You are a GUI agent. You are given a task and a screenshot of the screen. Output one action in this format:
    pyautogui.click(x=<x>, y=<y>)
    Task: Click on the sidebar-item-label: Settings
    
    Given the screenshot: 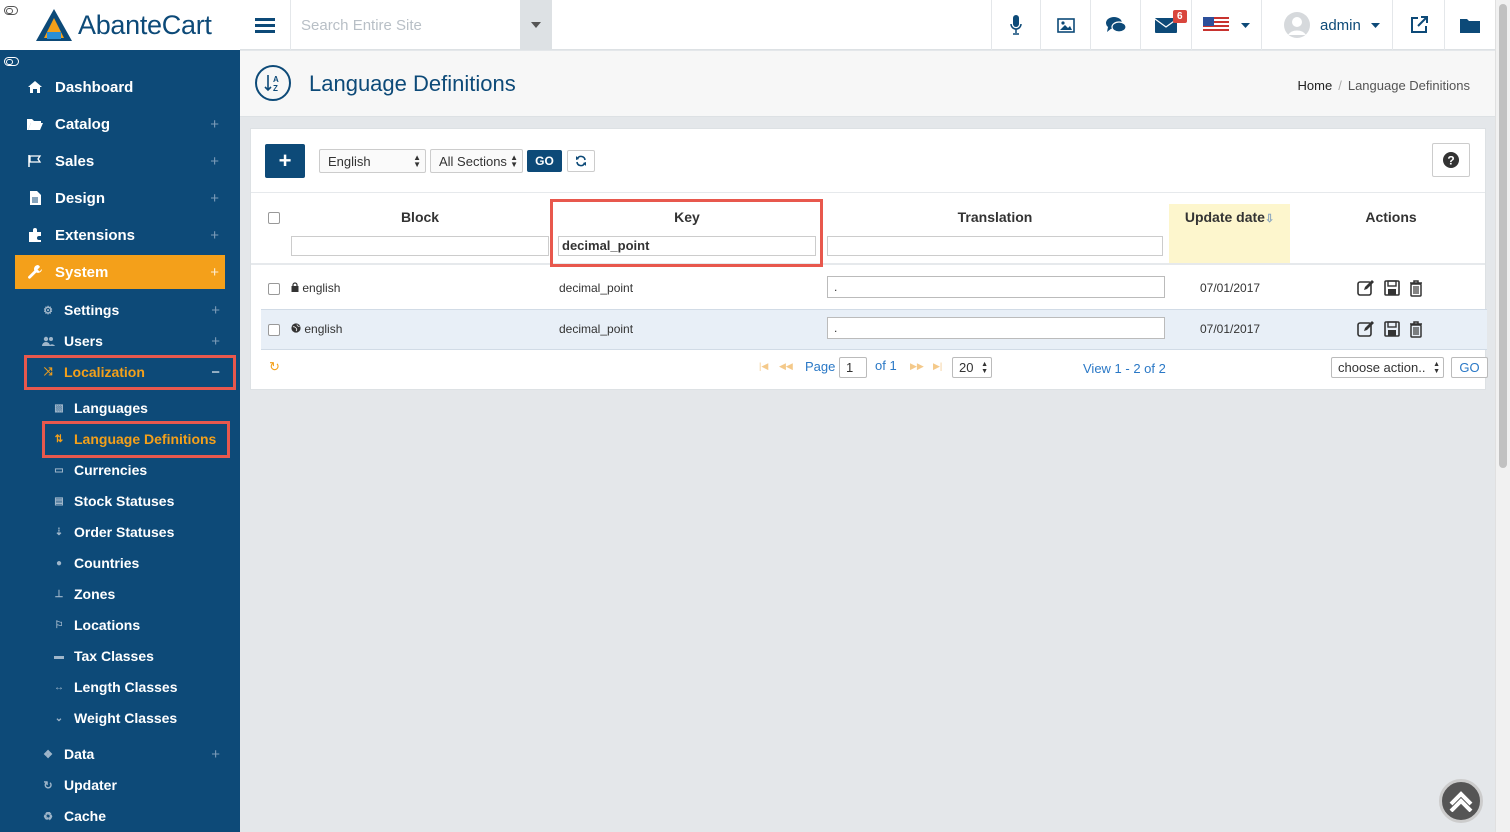 What is the action you would take?
    pyautogui.click(x=92, y=310)
    